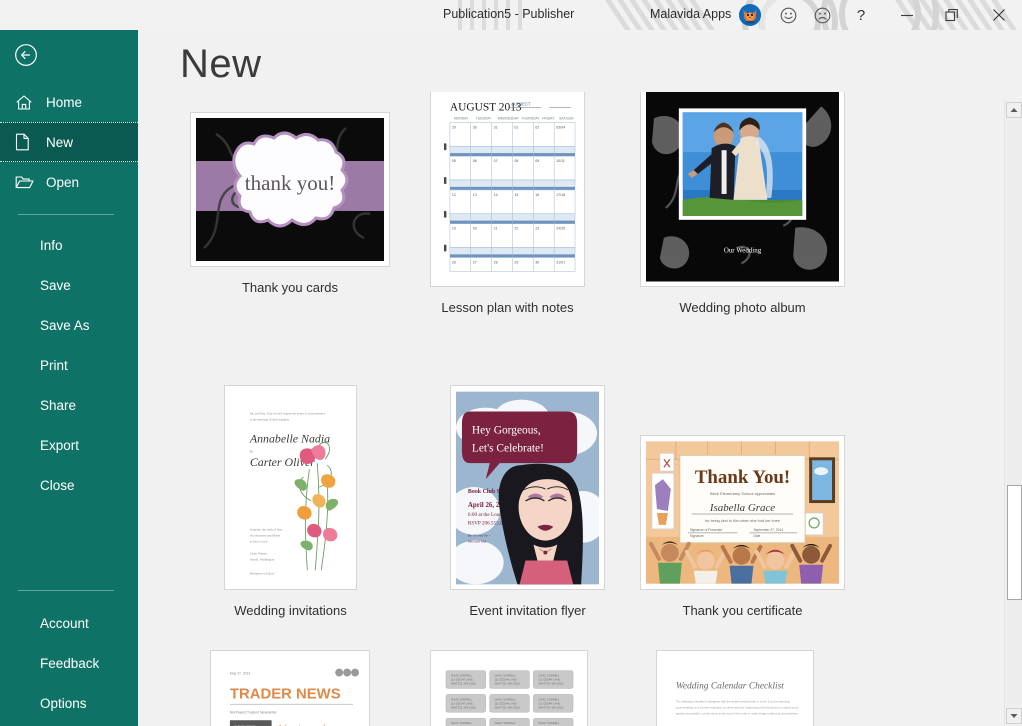 Image resolution: width=1022 pixels, height=726 pixels. Describe the element at coordinates (475, 194) in the screenshot. I see `svg-text: 13` at that location.